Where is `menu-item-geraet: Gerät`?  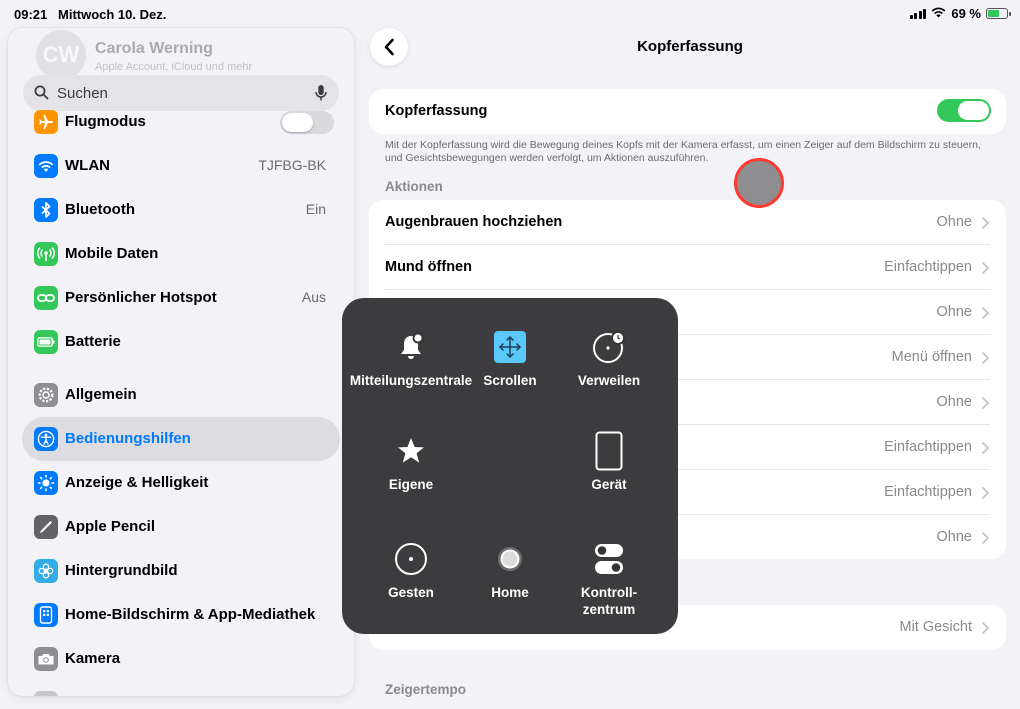 menu-item-geraet: Gerät is located at coordinates (609, 462).